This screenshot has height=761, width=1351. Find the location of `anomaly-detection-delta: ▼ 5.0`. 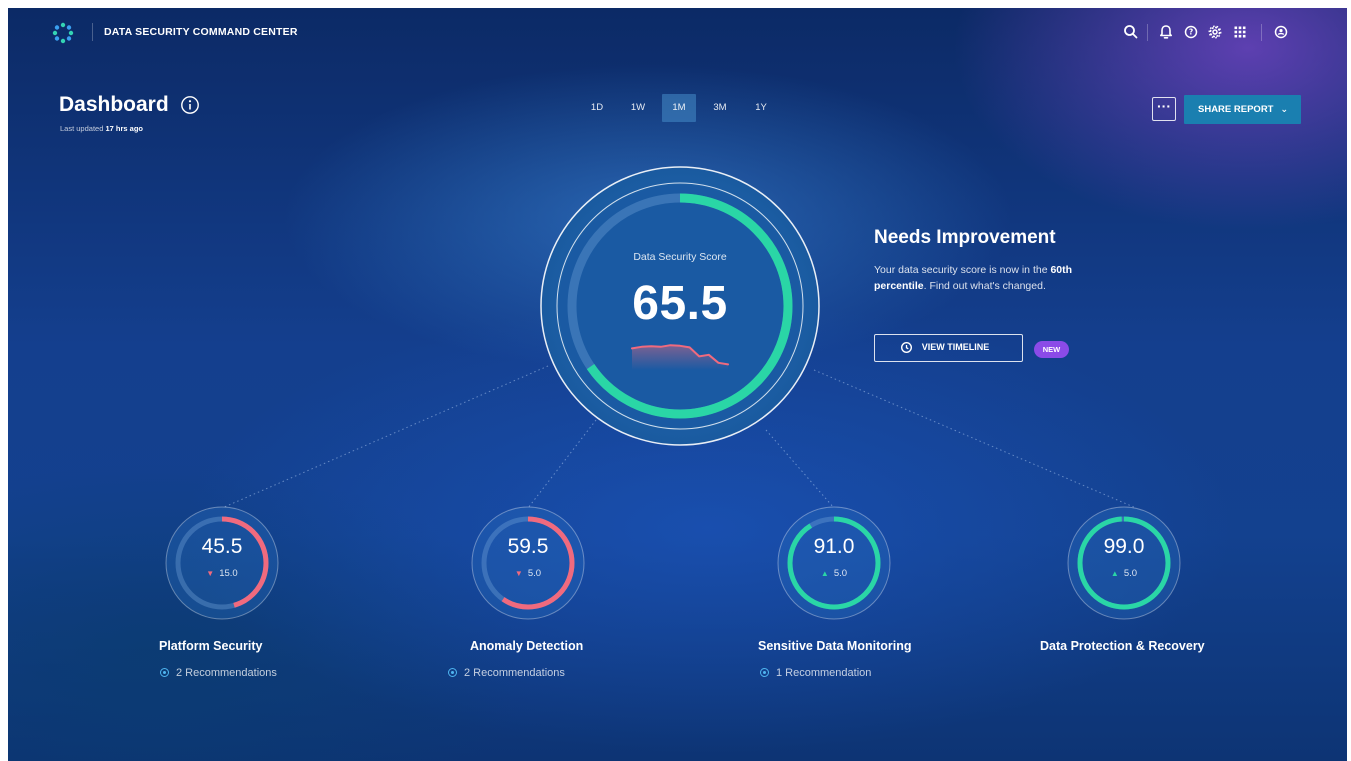

anomaly-detection-delta: ▼ 5.0 is located at coordinates (528, 573).